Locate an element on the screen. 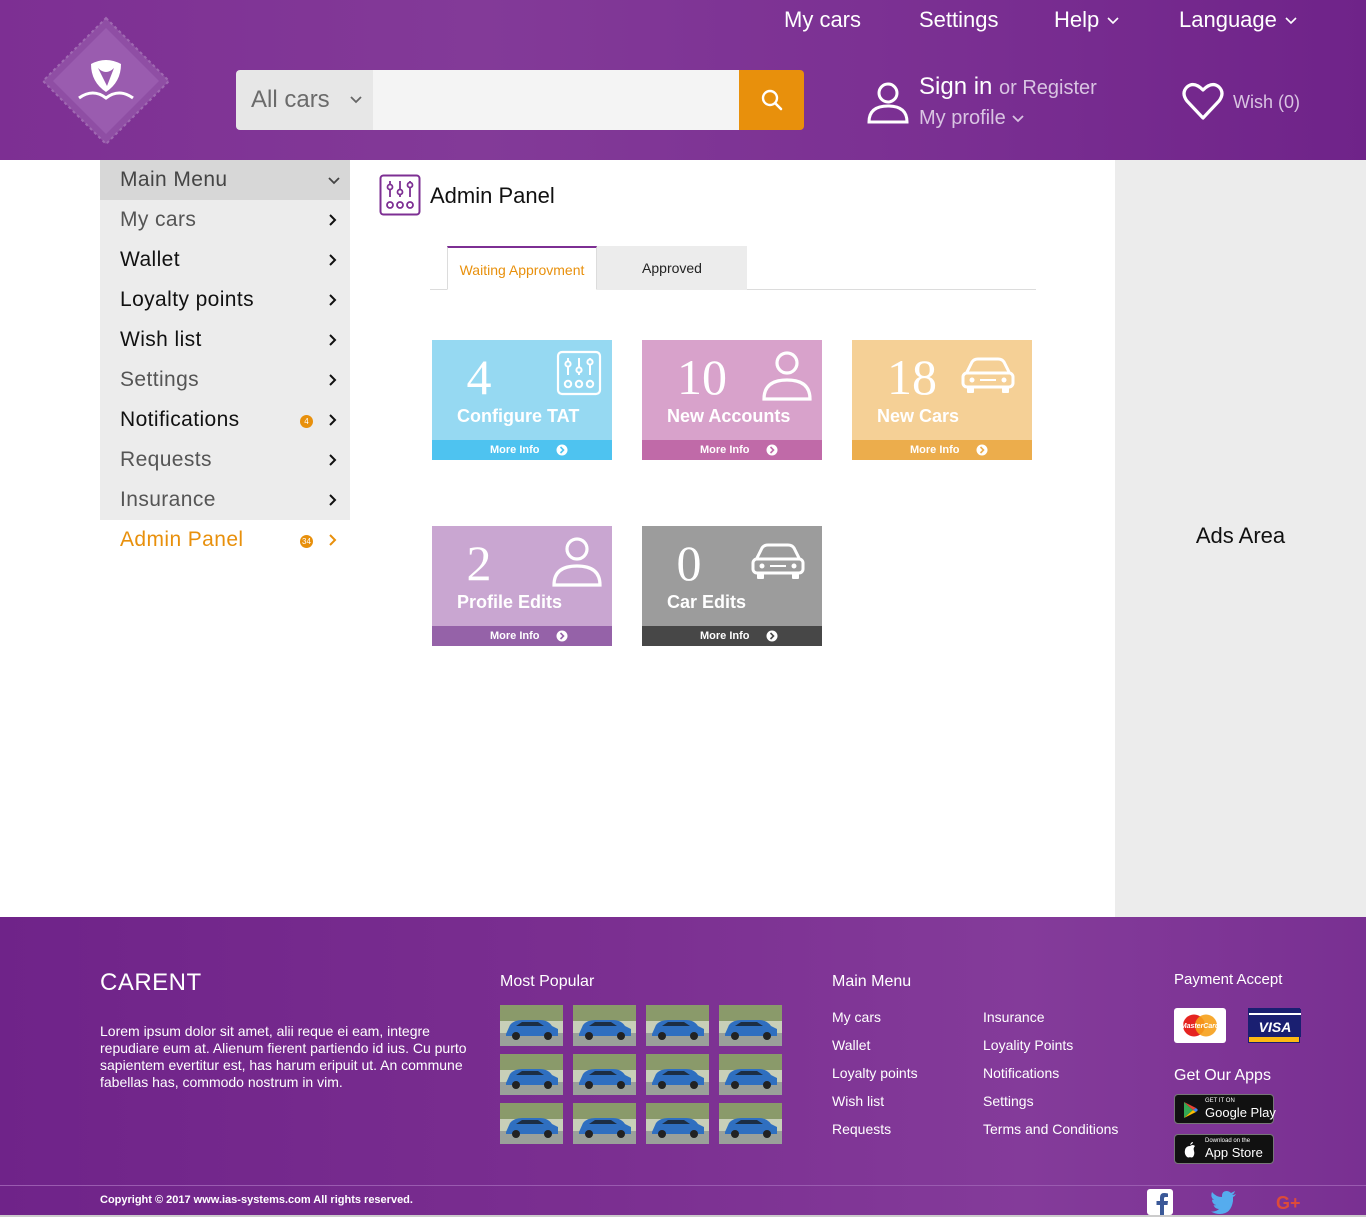  footer-link-requests: Requests is located at coordinates (861, 1129).